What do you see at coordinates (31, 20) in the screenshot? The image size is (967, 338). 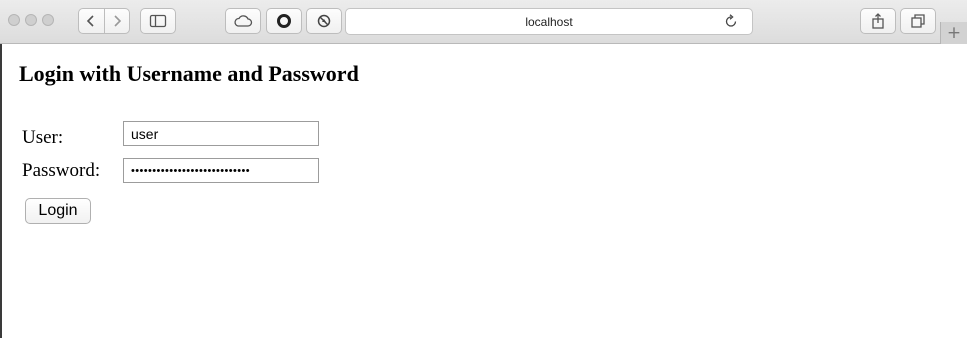 I see `minimize-dot-icon` at bounding box center [31, 20].